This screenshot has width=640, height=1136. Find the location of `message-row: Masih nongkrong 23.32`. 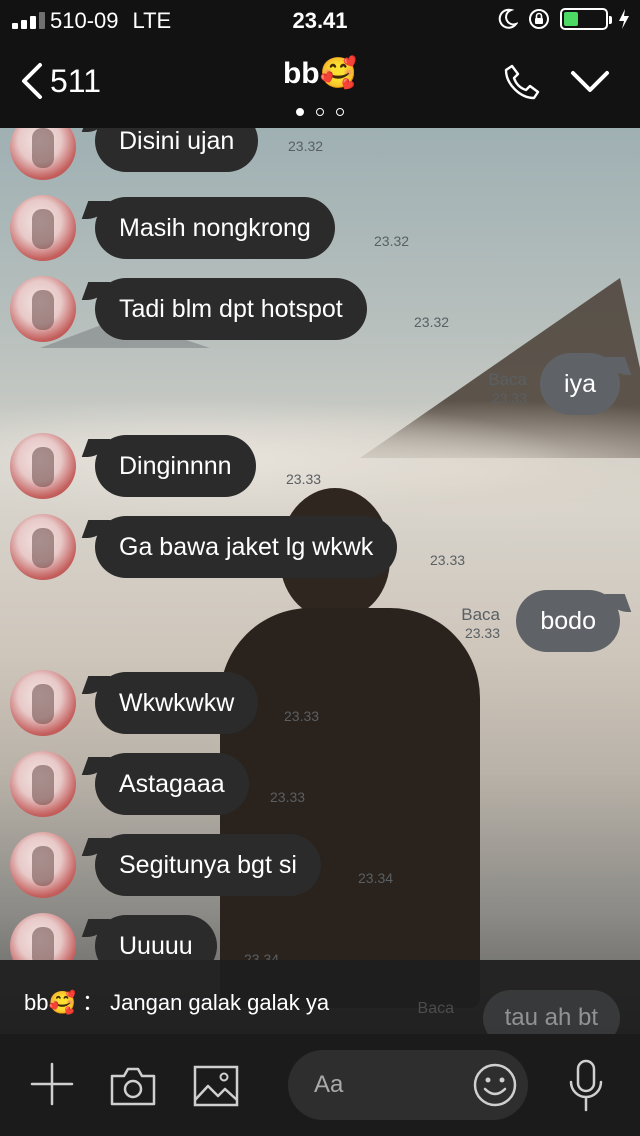

message-row: Masih nongkrong 23.32 is located at coordinates (320, 230).